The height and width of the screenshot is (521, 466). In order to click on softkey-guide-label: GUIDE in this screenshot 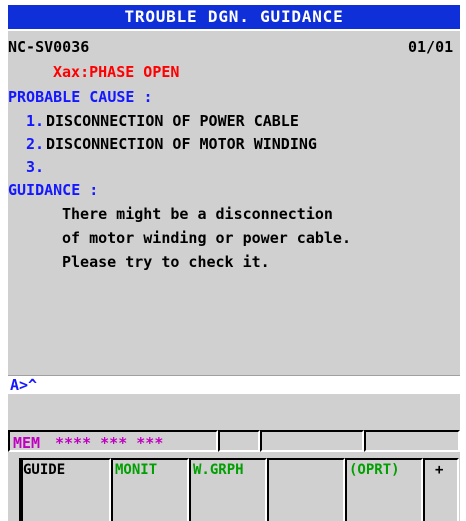, I will do `click(44, 470)`.